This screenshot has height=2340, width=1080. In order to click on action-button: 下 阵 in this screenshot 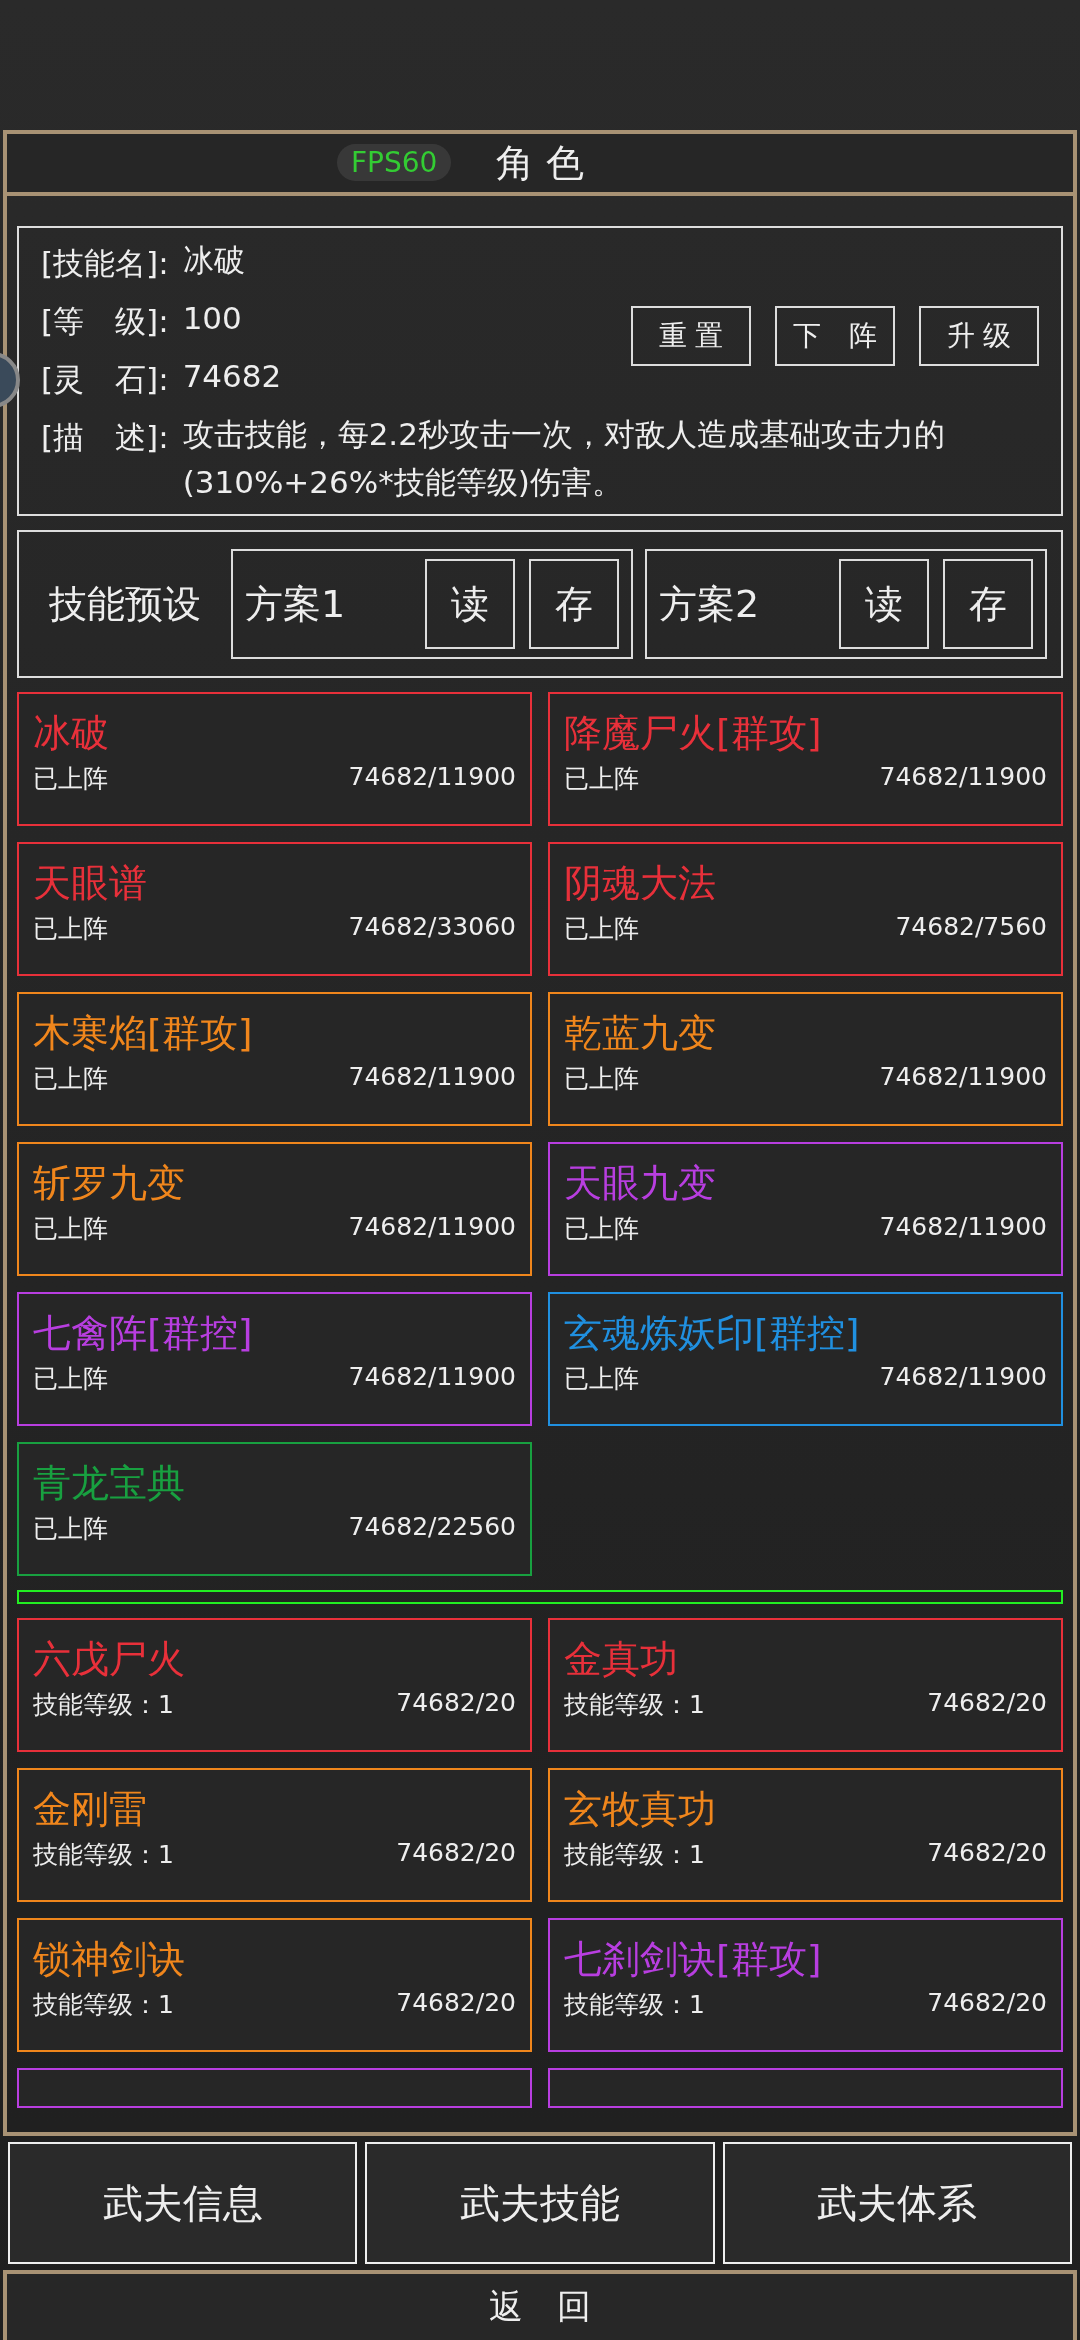, I will do `click(835, 336)`.